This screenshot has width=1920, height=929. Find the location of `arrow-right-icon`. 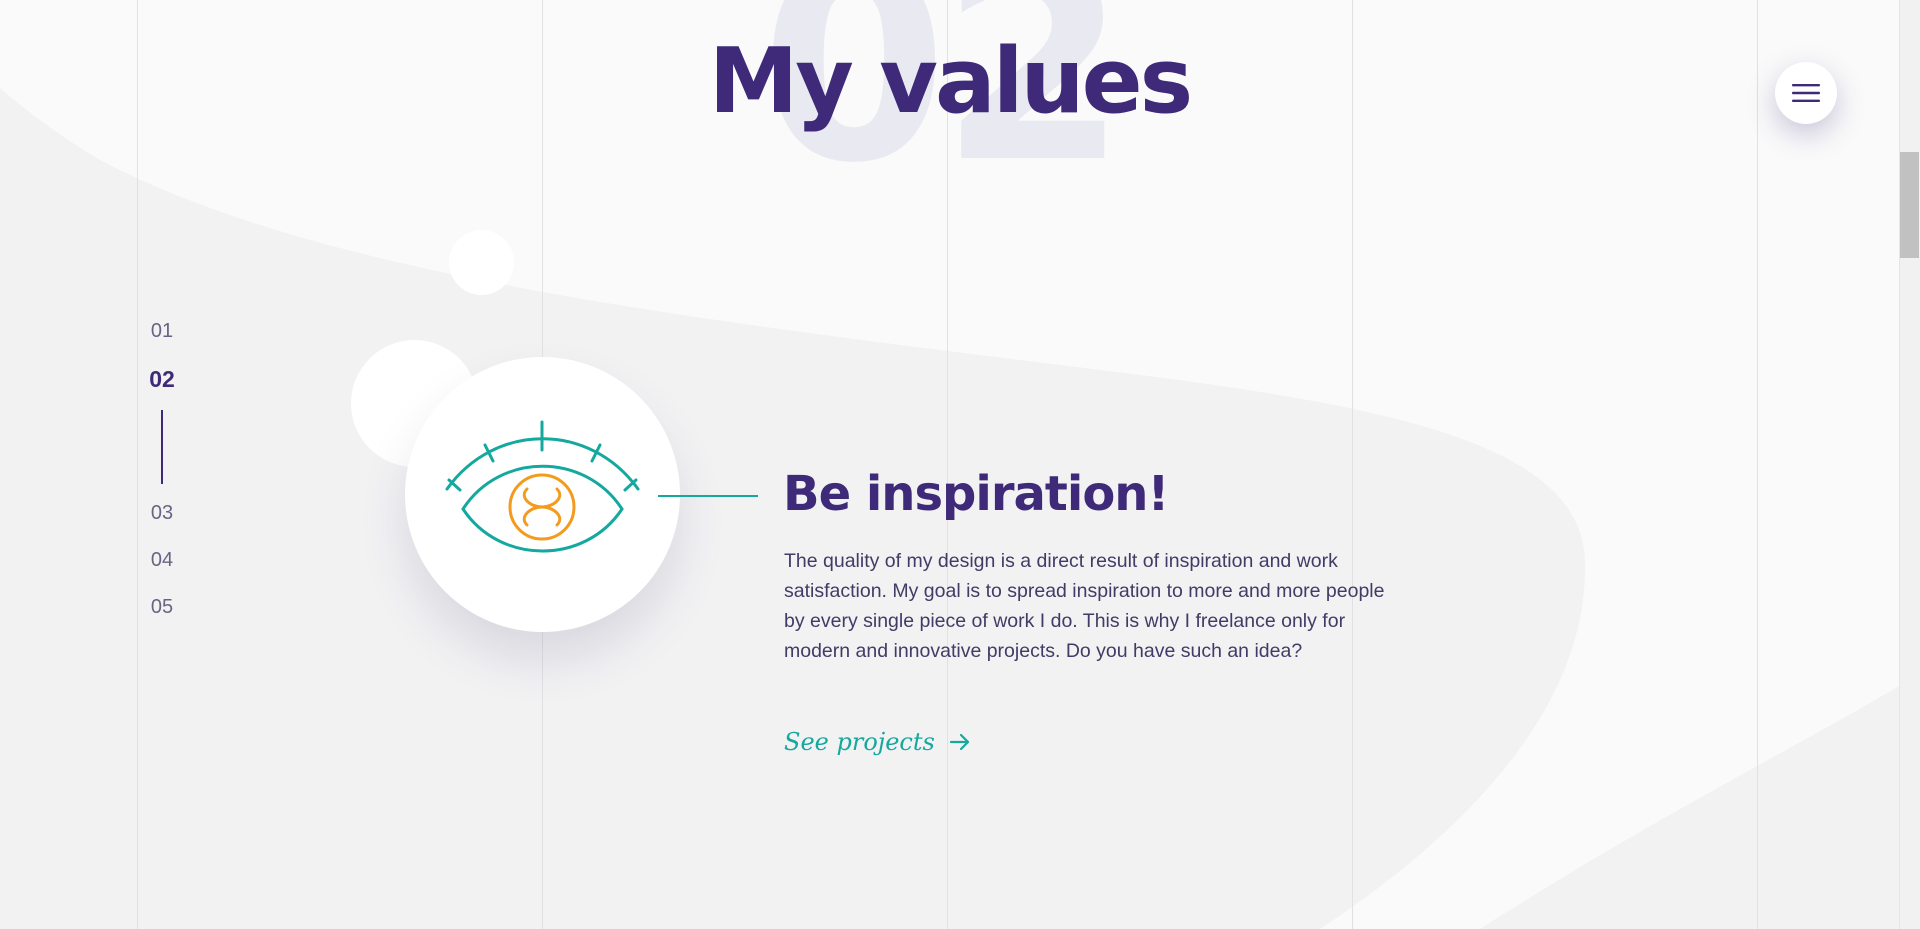

arrow-right-icon is located at coordinates (959, 742).